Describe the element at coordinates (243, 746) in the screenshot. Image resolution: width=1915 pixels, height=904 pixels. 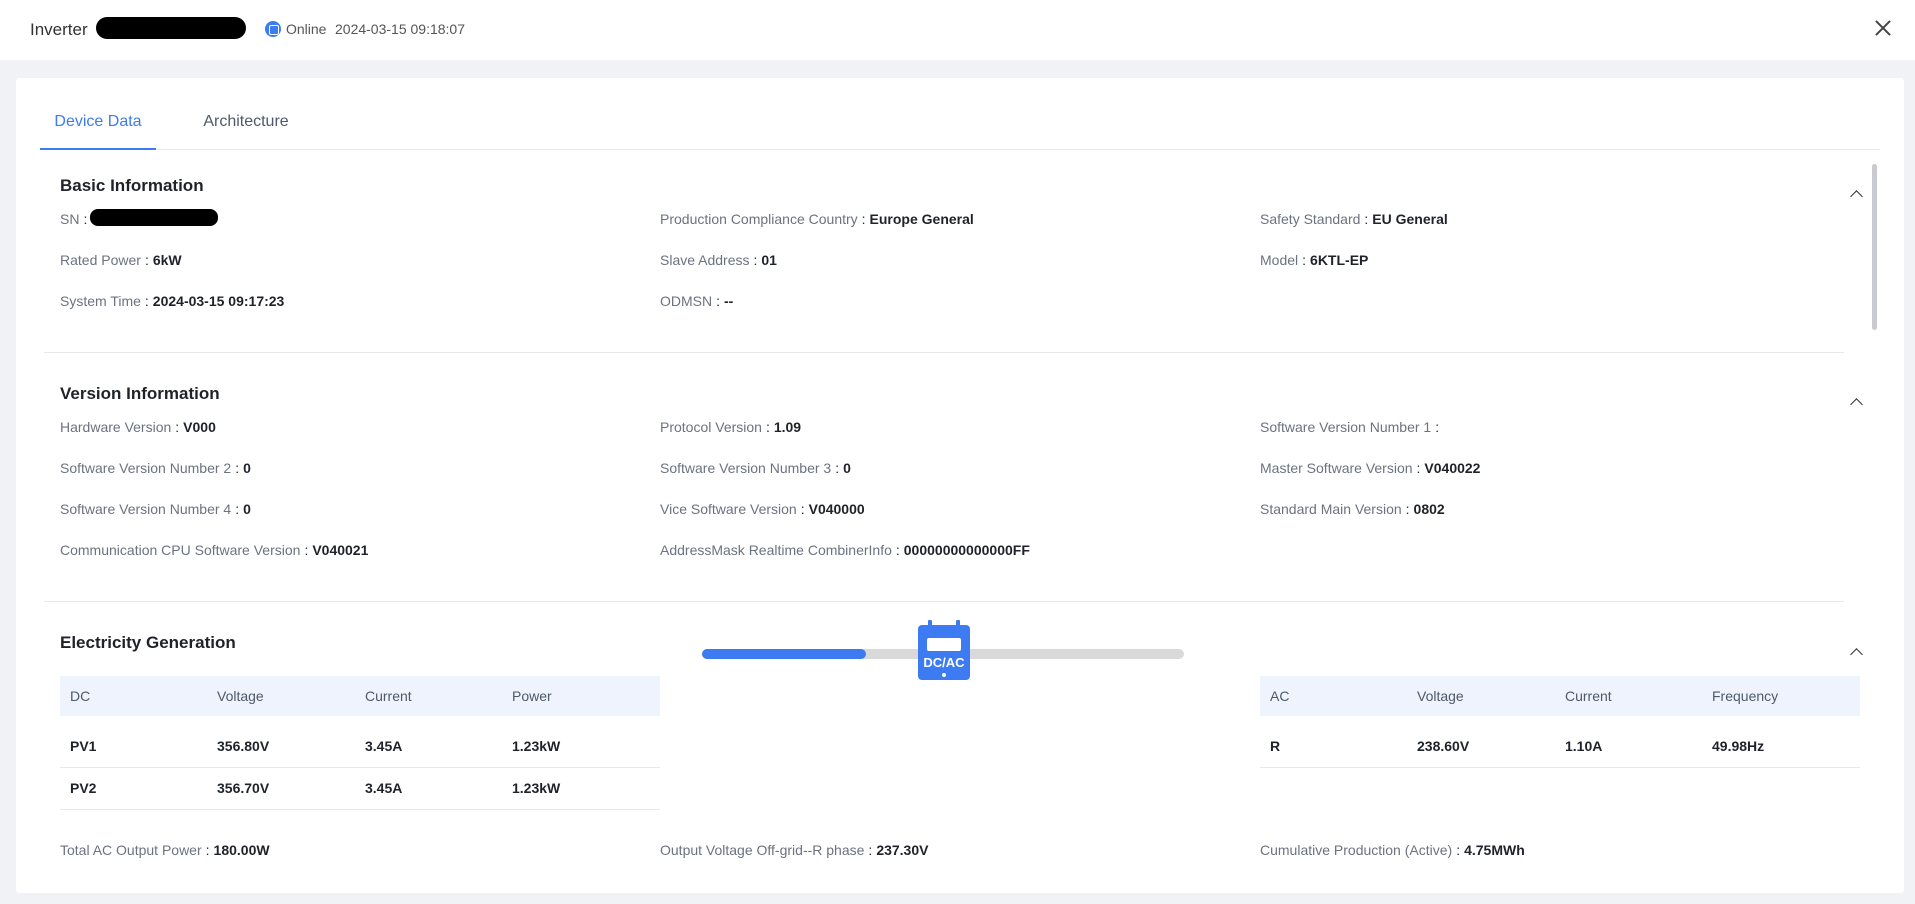
I see `dc-cell: 356.80V` at that location.